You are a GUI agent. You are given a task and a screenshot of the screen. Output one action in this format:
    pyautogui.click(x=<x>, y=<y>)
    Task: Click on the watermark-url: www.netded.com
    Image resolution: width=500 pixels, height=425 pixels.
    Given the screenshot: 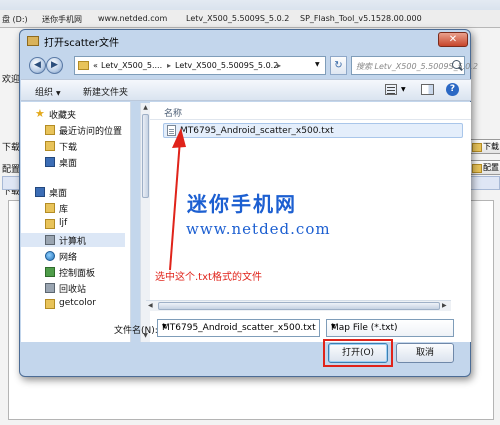 What is the action you would take?
    pyautogui.click(x=258, y=229)
    